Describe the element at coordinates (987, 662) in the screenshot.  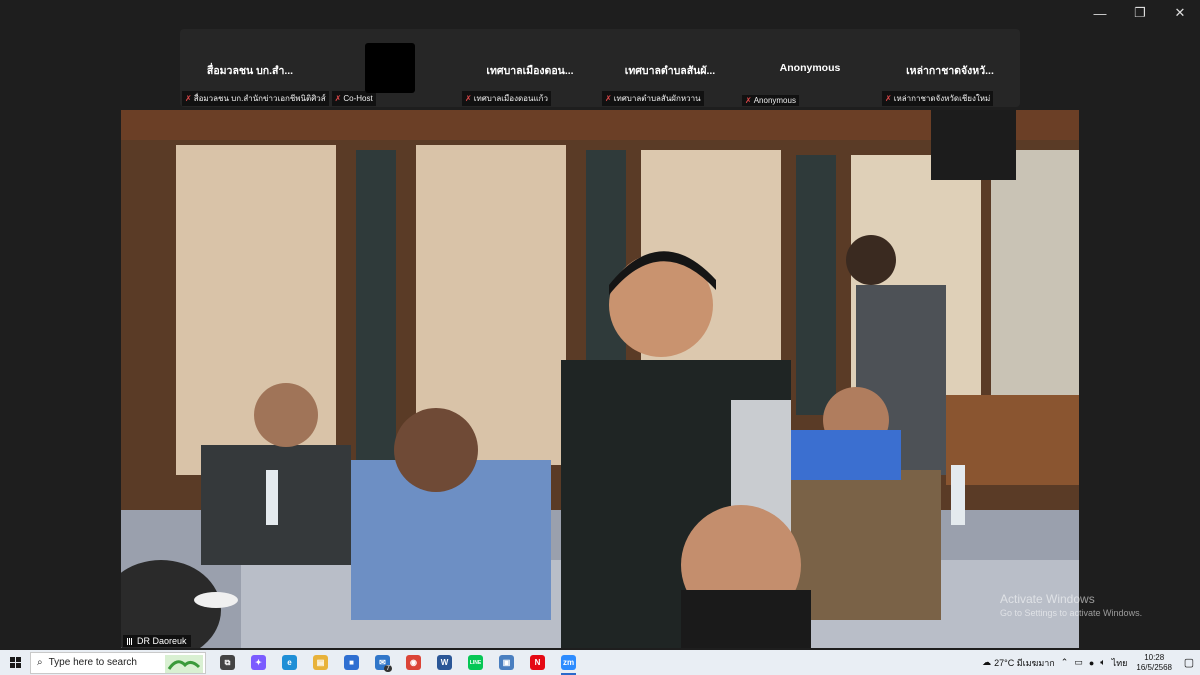
I see `cloud-icon: ☁` at that location.